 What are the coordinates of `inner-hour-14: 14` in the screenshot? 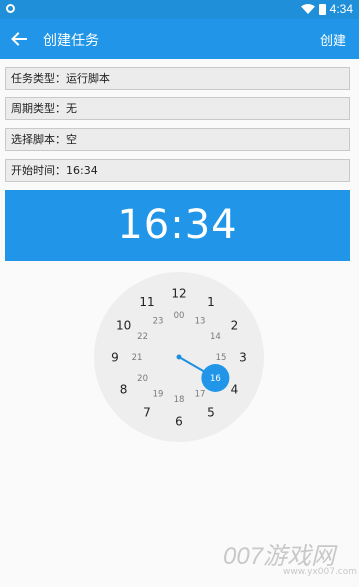 It's located at (215, 337).